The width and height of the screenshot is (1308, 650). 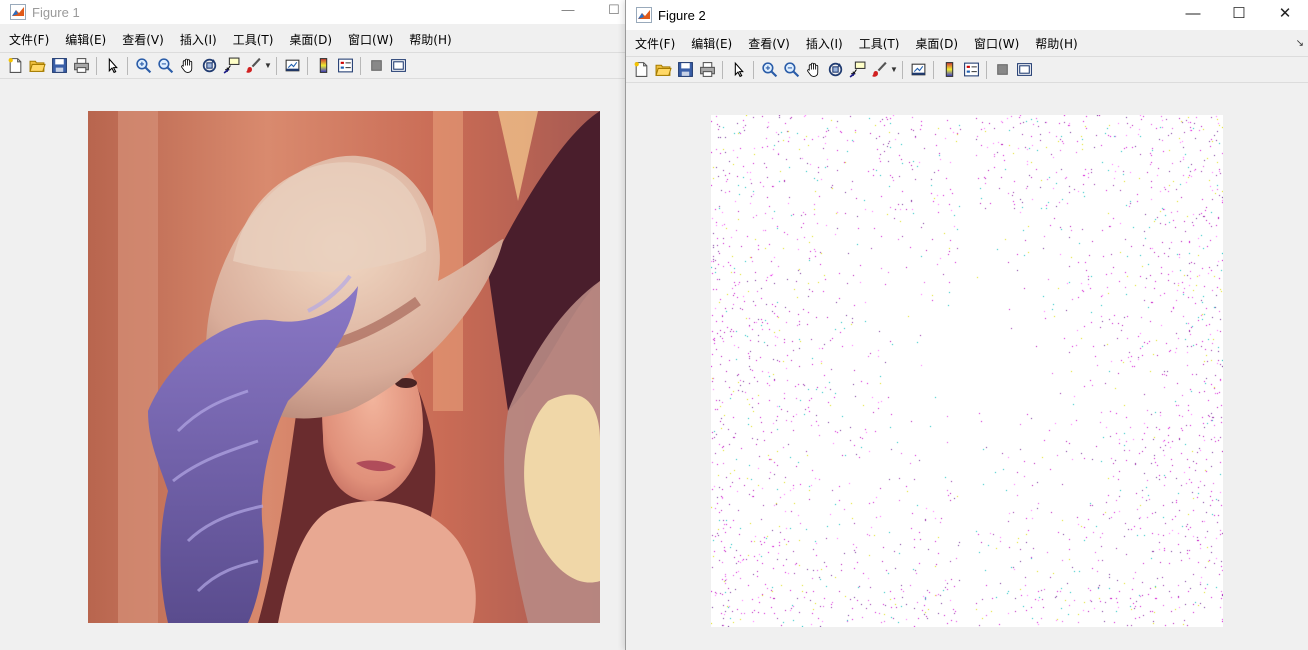 What do you see at coordinates (1300, 43) in the screenshot?
I see `dock-figure-icon: ↘` at bounding box center [1300, 43].